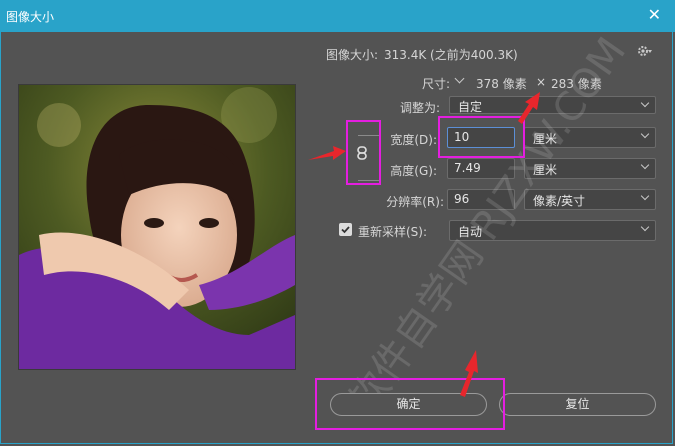 This screenshot has width=675, height=446. What do you see at coordinates (529, 108) in the screenshot?
I see `arrow-to-width-field` at bounding box center [529, 108].